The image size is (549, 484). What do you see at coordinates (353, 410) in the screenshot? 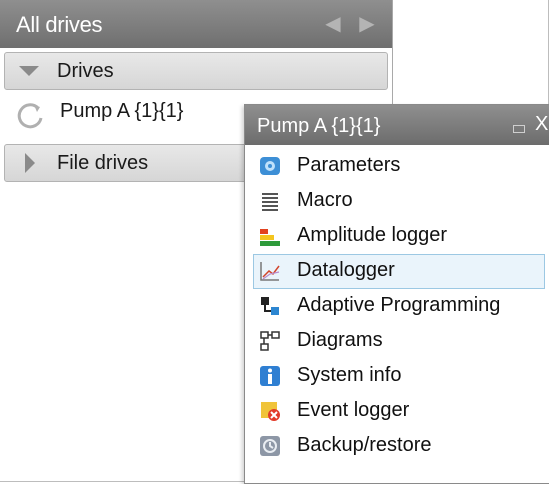
I see `menu-item-label: Event logger` at bounding box center [353, 410].